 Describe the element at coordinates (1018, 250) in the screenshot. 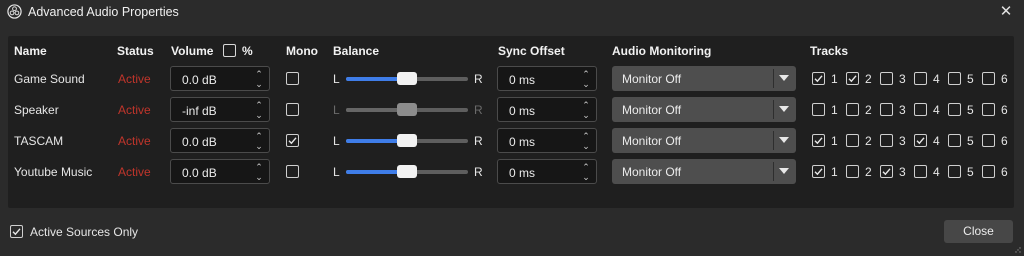

I see `resize-grip-icon` at that location.